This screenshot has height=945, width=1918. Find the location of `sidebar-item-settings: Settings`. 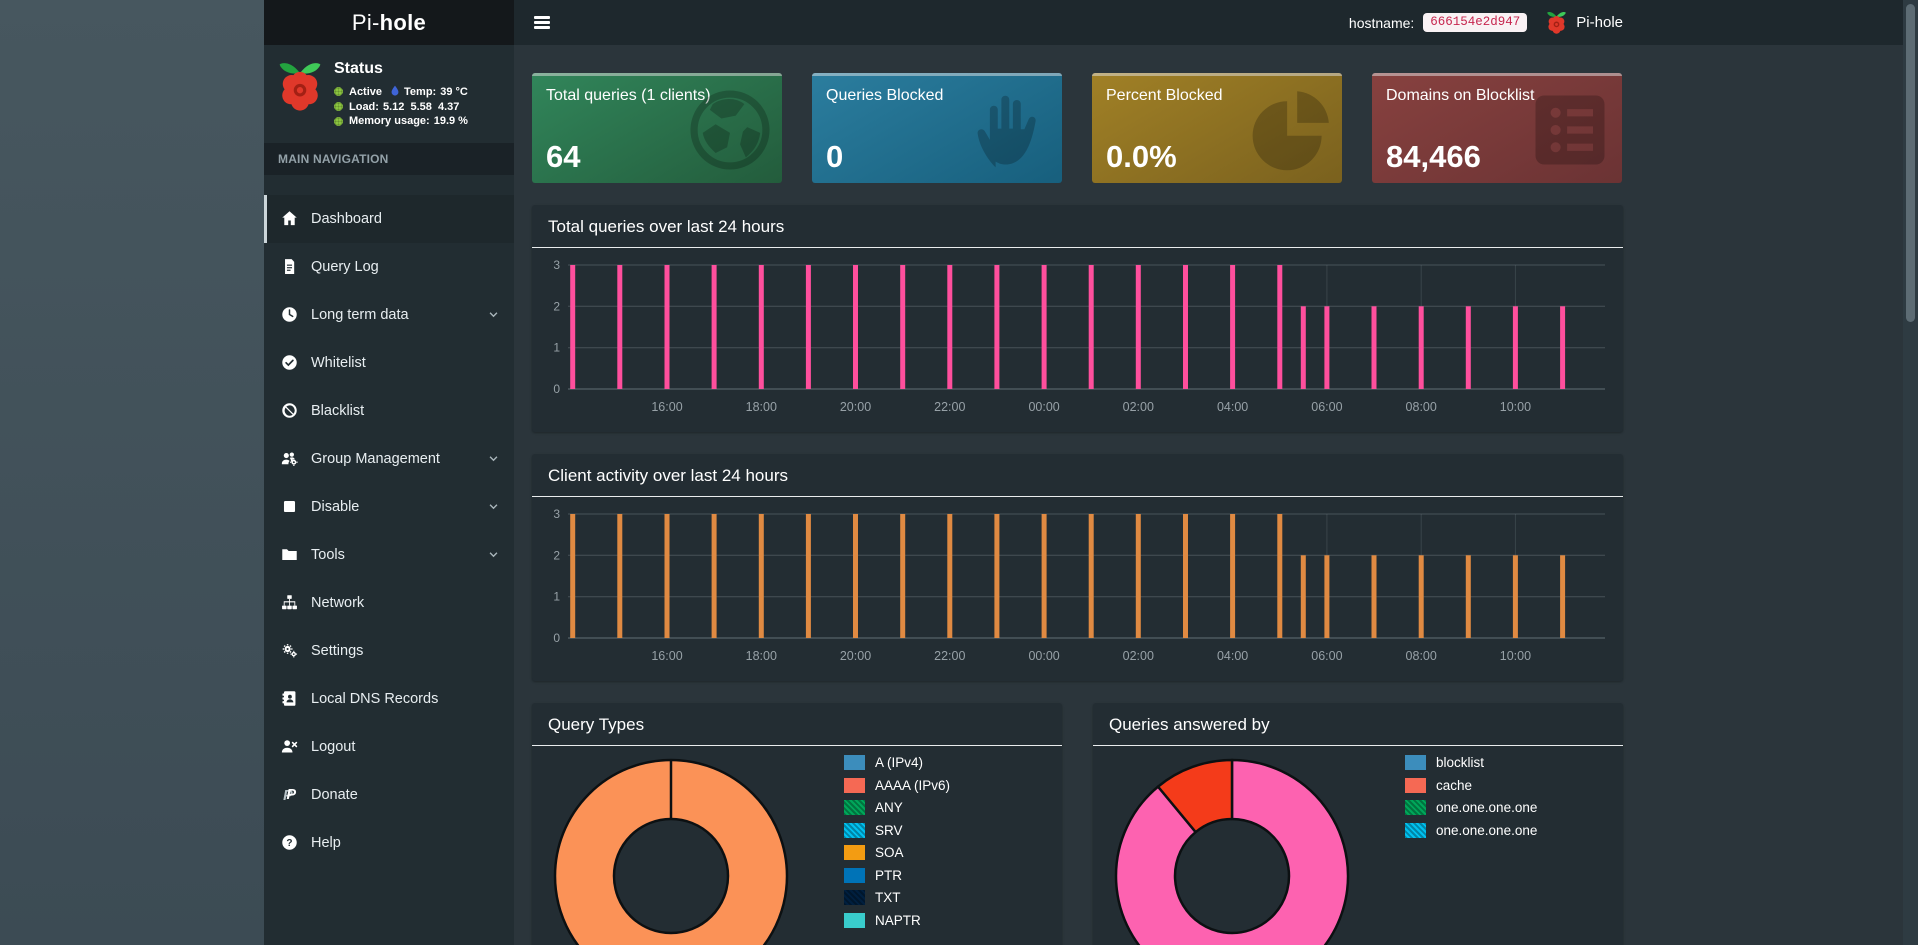

sidebar-item-settings: Settings is located at coordinates (389, 651).